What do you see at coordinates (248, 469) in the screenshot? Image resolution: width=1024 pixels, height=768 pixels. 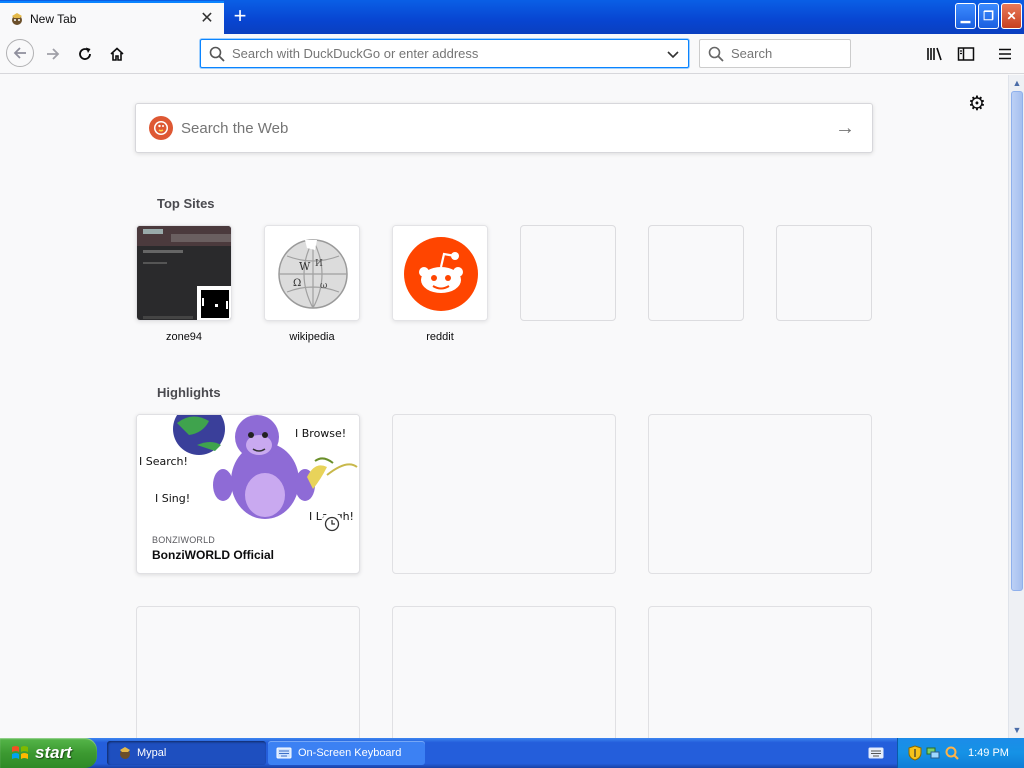 I see `bonzi-buddy-image: I Browse! I Search! I Sing! I Laugh!` at bounding box center [248, 469].